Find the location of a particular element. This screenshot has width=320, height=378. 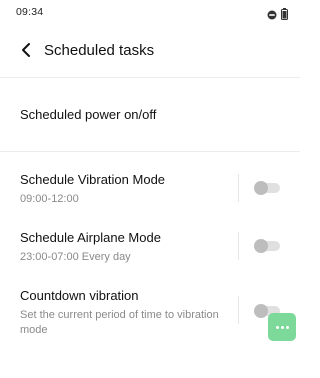

chevron-left-icon is located at coordinates (26, 52).